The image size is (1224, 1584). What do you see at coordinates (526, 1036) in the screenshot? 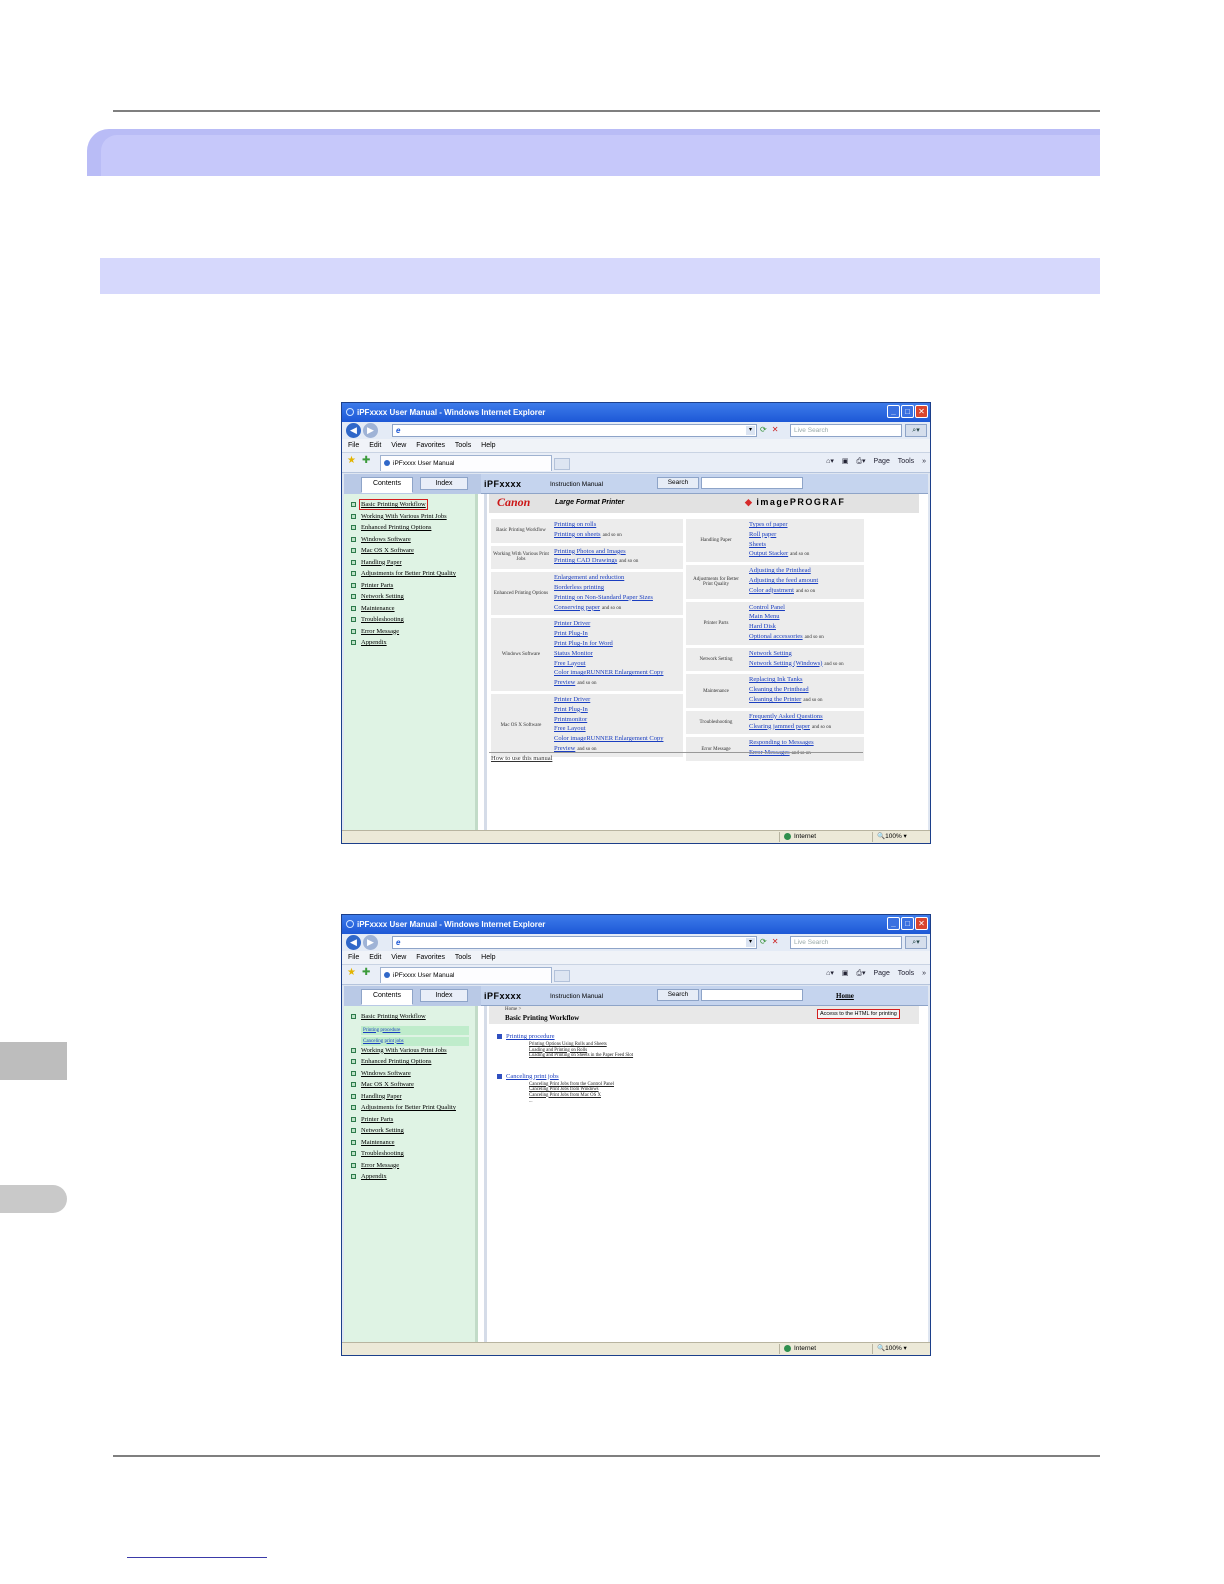
I see `section-link: Printing procedure` at bounding box center [526, 1036].